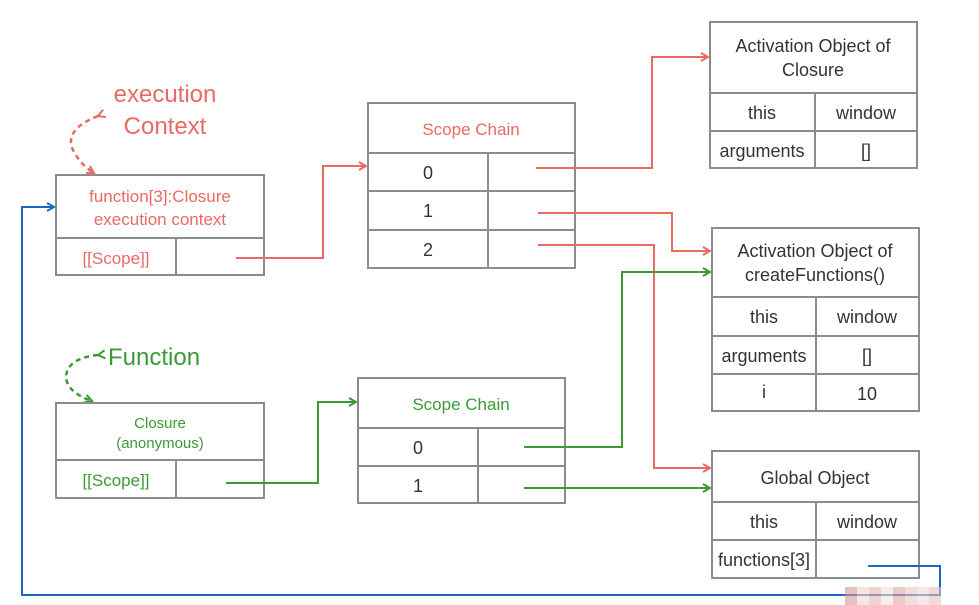  Describe the element at coordinates (893, 596) in the screenshot. I see `watermark-blur` at that location.